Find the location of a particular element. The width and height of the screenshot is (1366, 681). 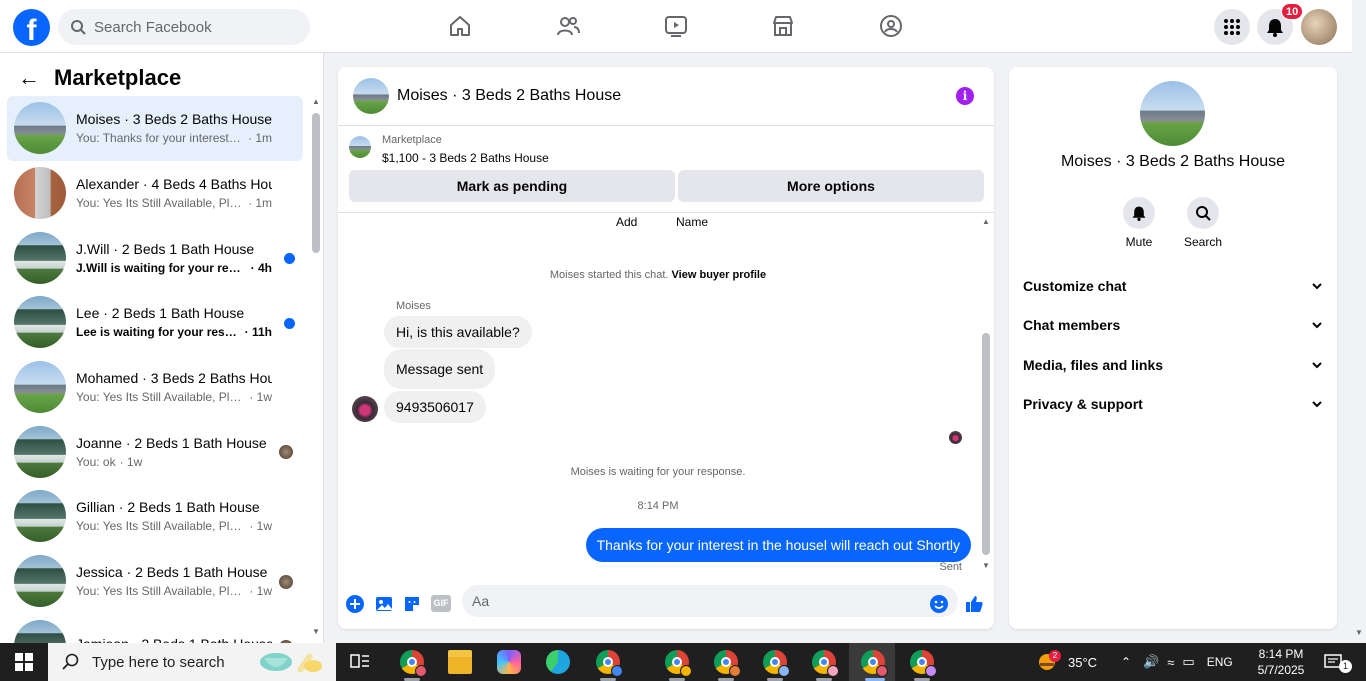

chat-scroll-up-arrow-icon: ▲ is located at coordinates (986, 221).